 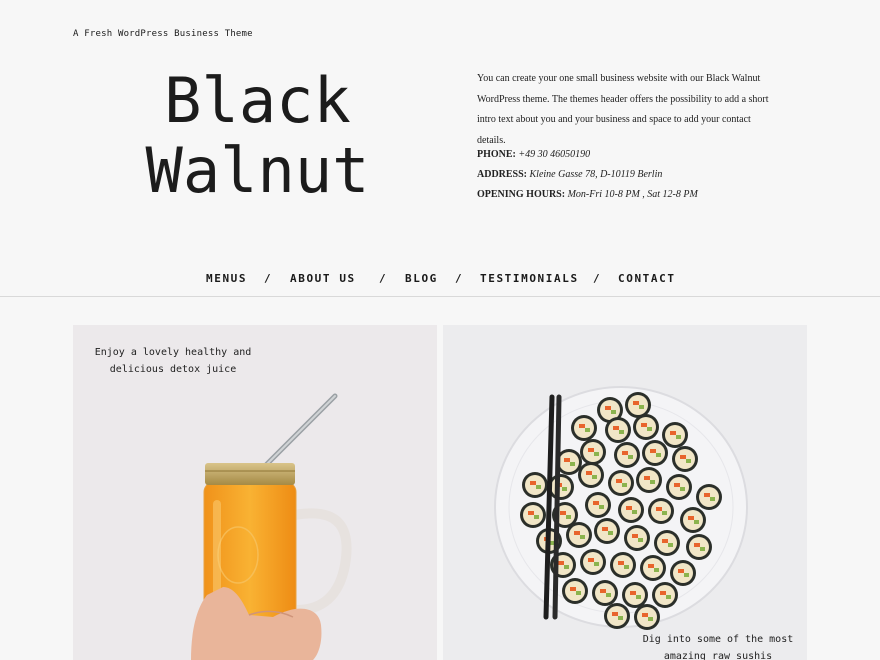 I want to click on header-divider, so click(x=440, y=296).